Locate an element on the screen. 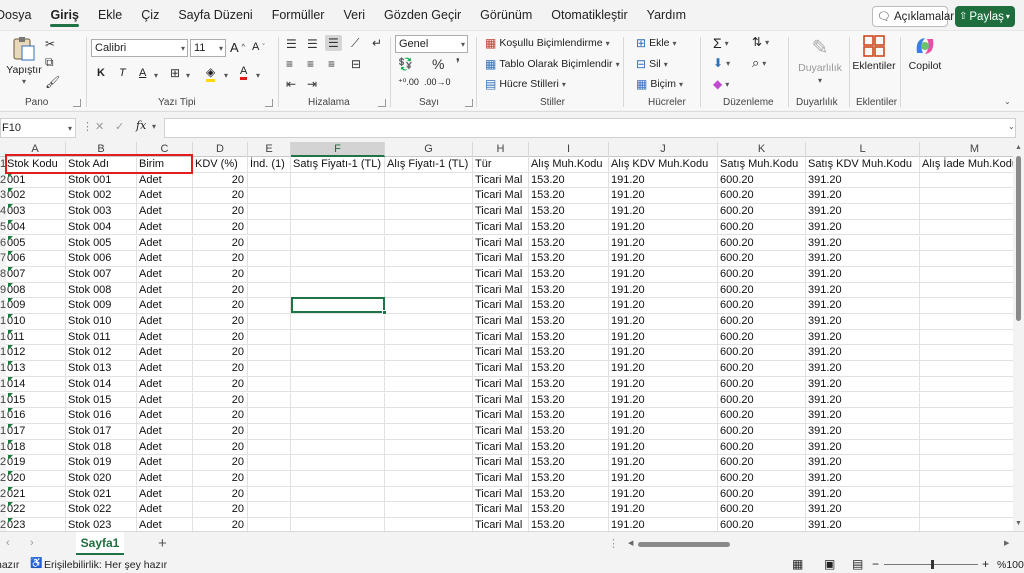 The height and width of the screenshot is (573, 1024). column-header-I: I is located at coordinates (569, 149).